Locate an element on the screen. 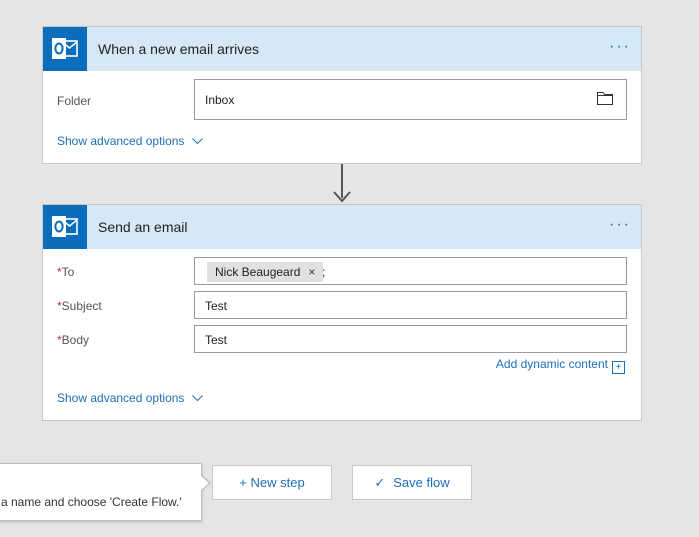 The image size is (699, 537). save-flow-button: ✓ Save flow is located at coordinates (412, 482).